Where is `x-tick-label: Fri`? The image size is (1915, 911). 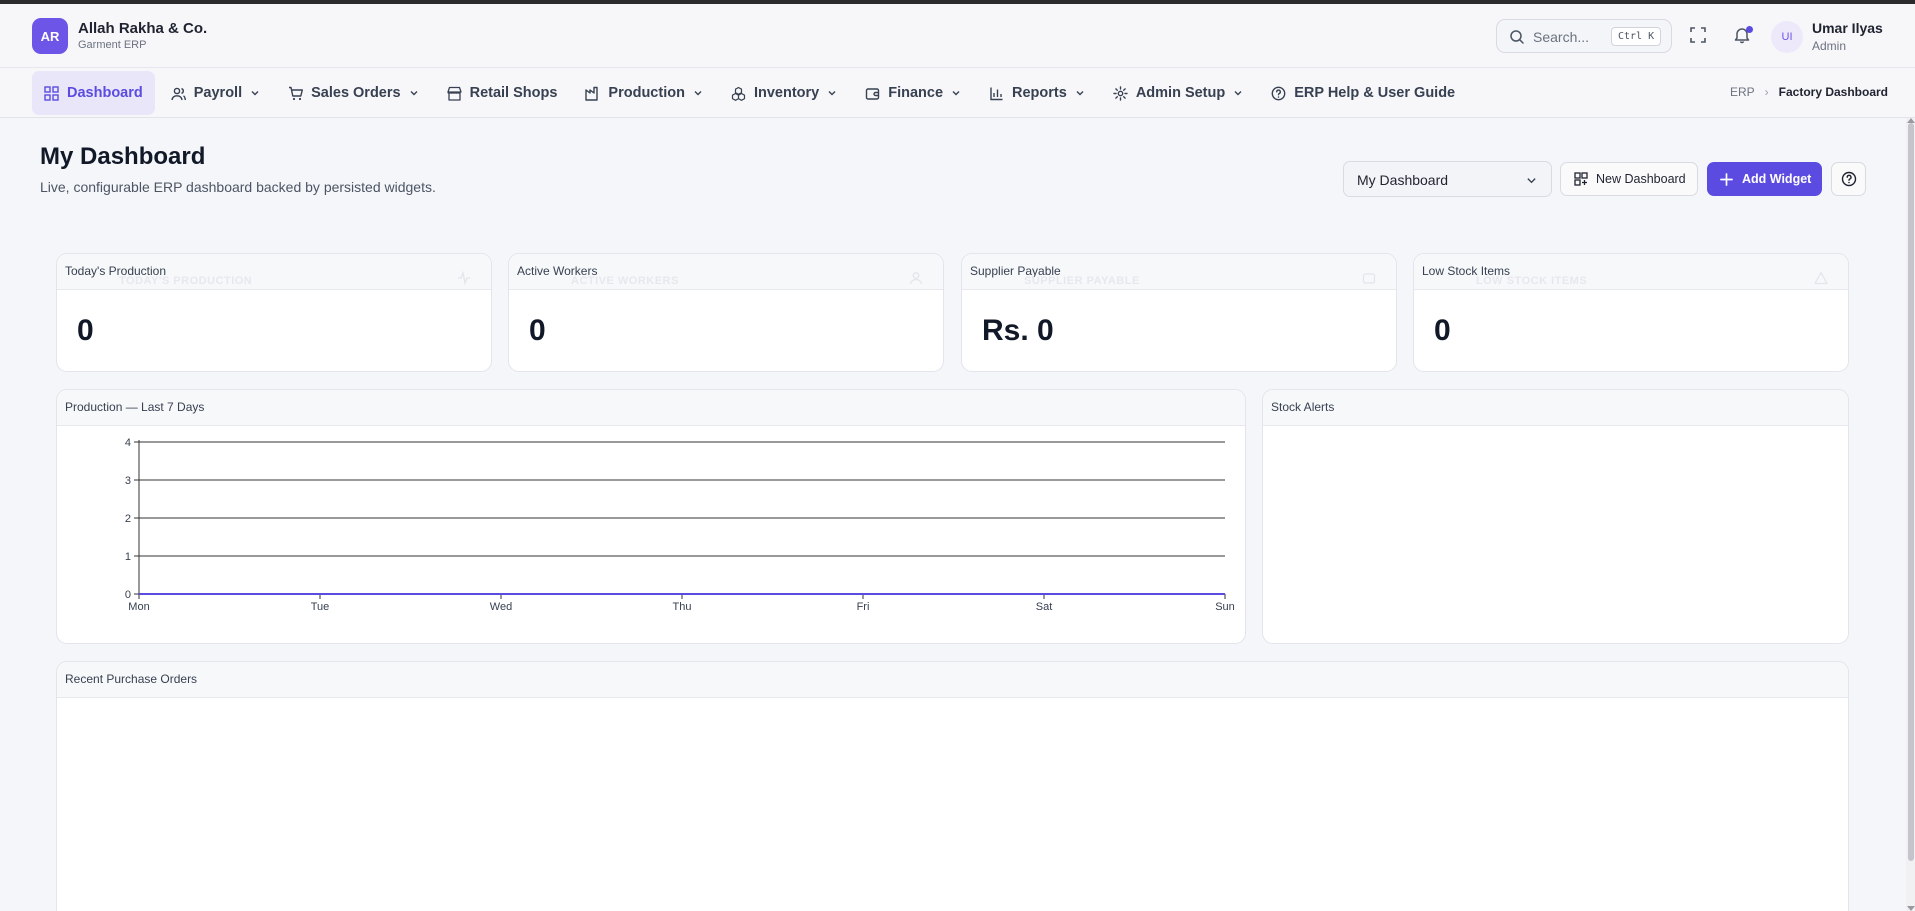
x-tick-label: Fri is located at coordinates (863, 607).